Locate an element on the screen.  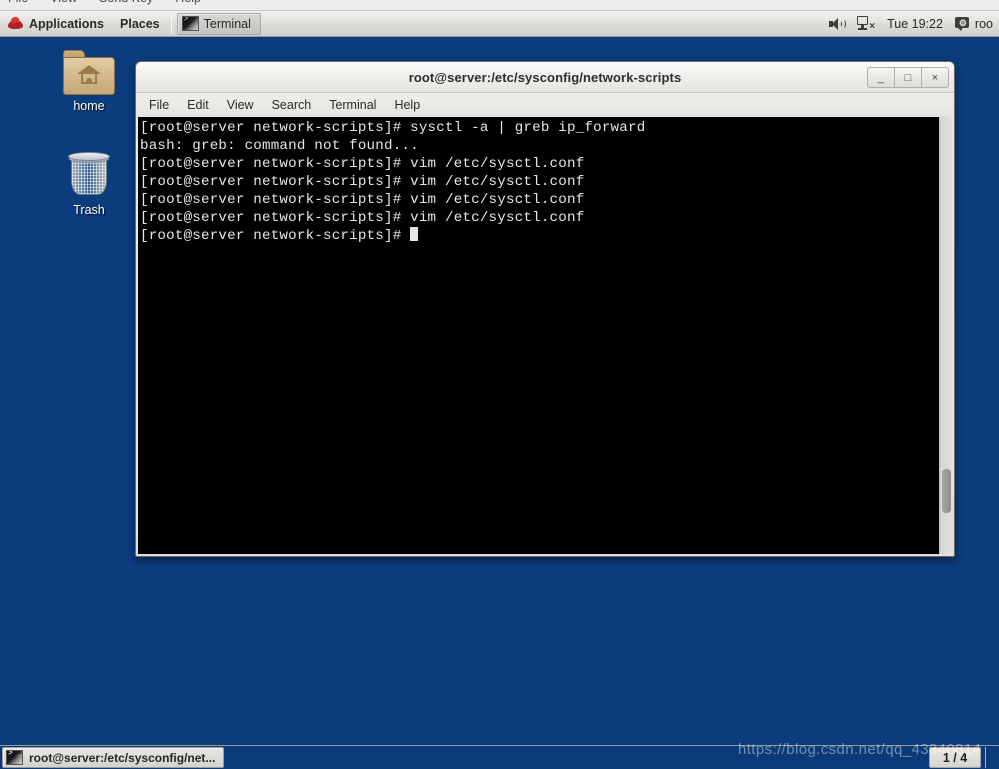
desktop-icon-home-label: home is located at coordinates (89, 106).